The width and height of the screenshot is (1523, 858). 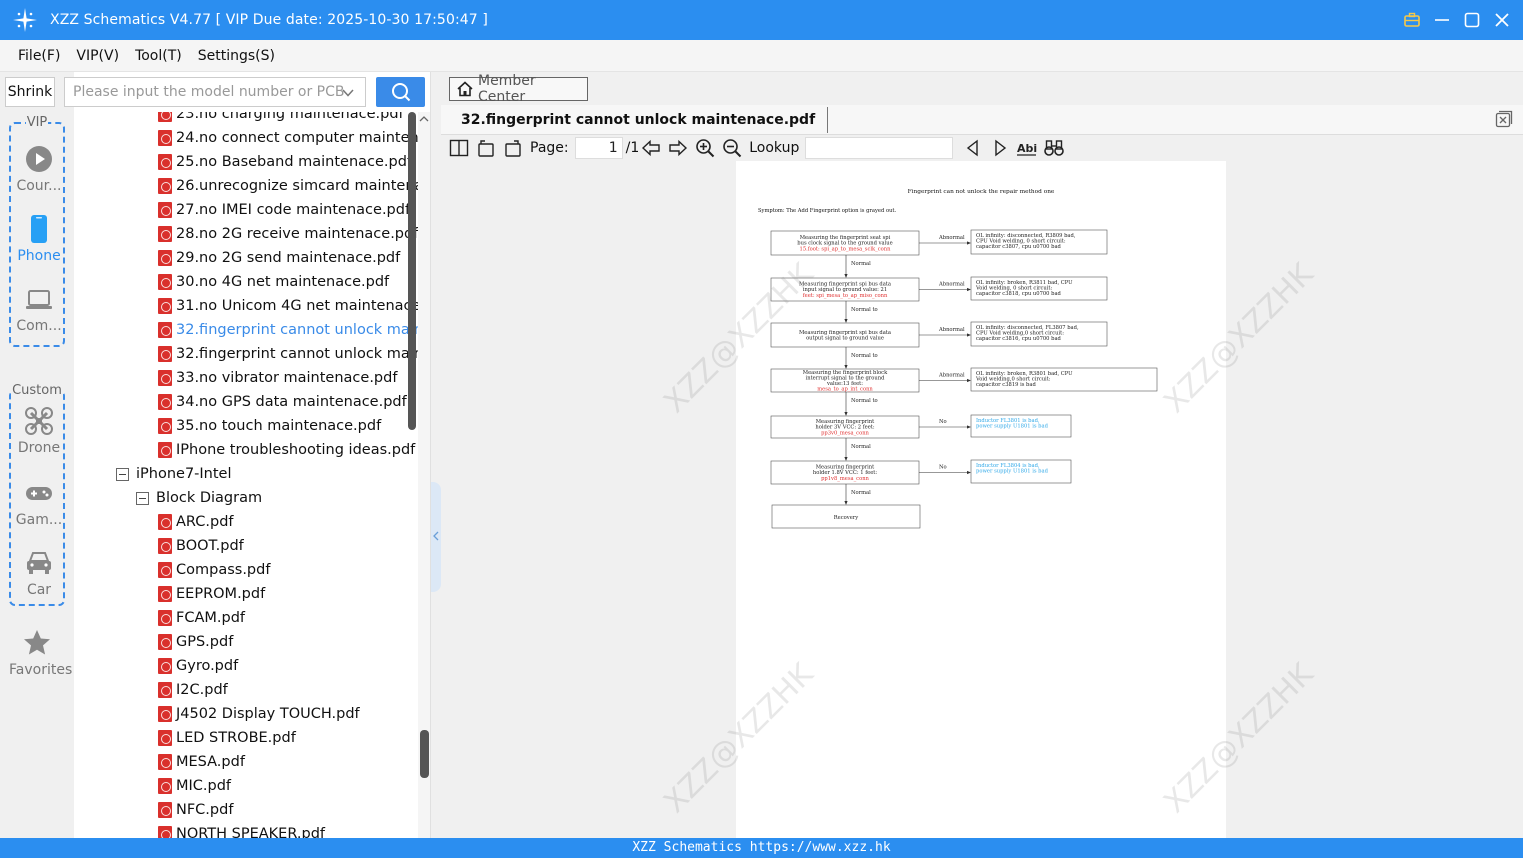 What do you see at coordinates (241, 830) in the screenshot?
I see `tree-file-item: NORTH SPEAKER.pdf` at bounding box center [241, 830].